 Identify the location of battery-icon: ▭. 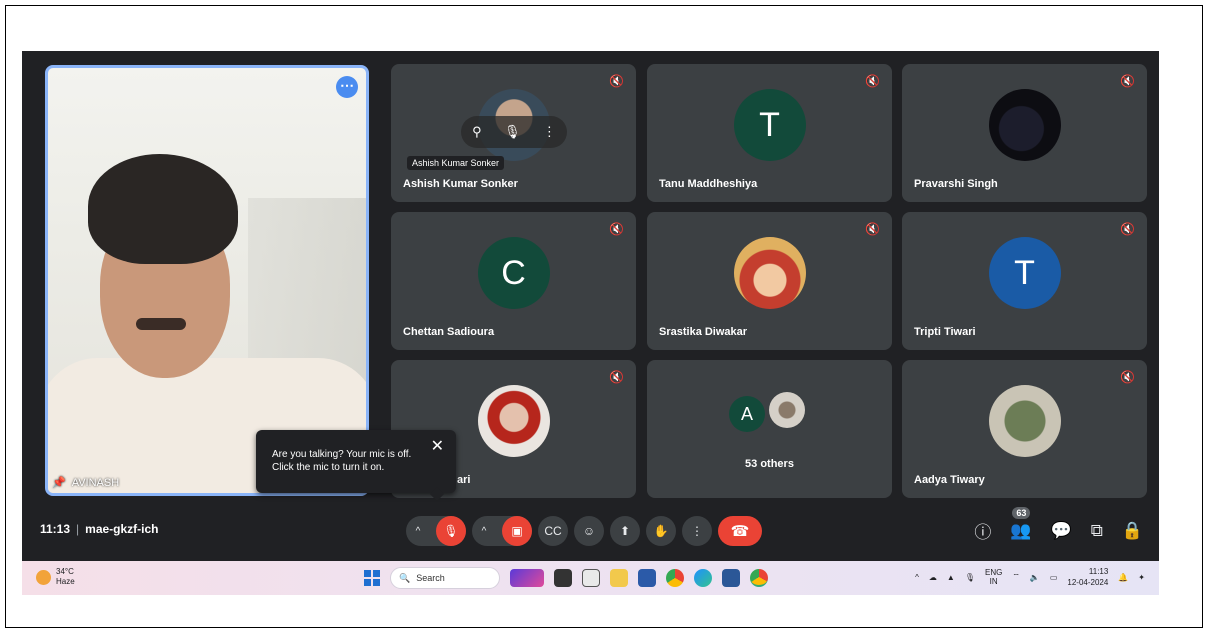
(1054, 577).